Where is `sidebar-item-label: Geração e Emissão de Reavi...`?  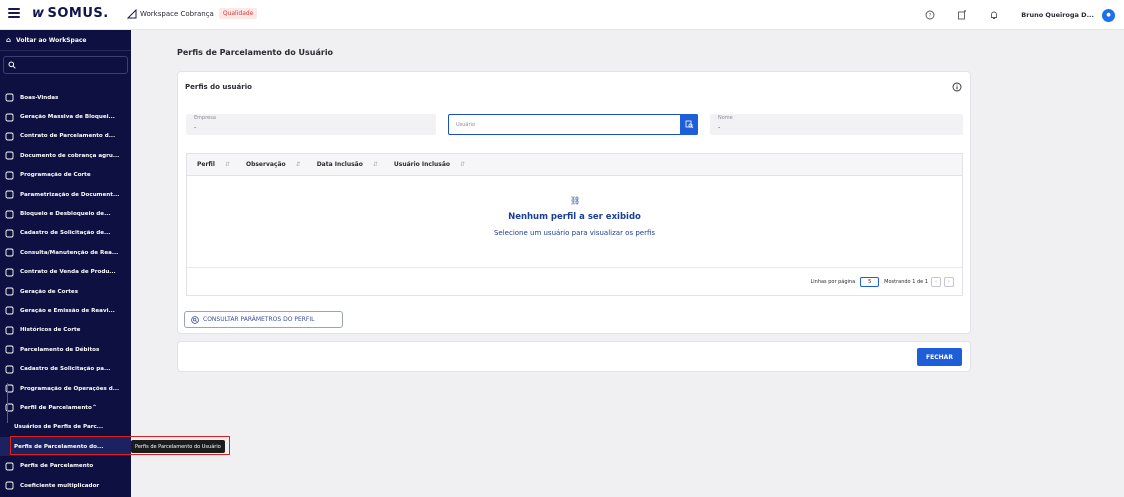
sidebar-item-label: Geração e Emissão de Reavi... is located at coordinates (67, 310).